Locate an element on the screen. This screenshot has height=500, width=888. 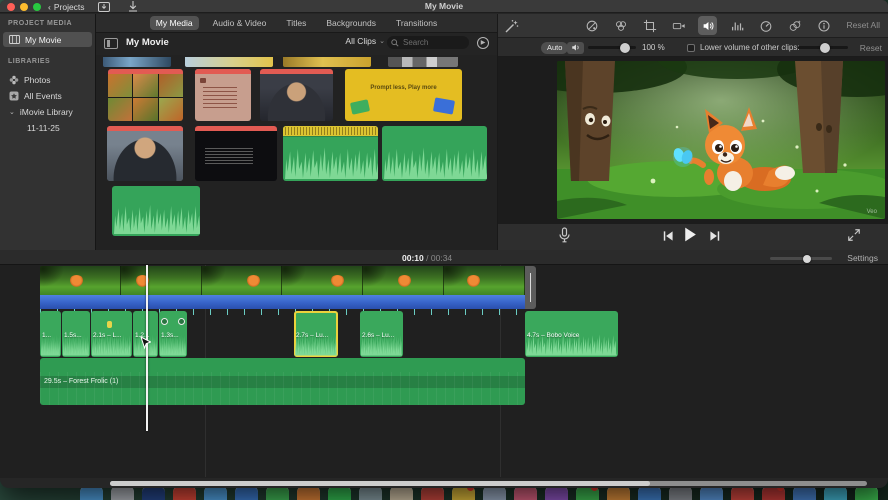
timeline-zoom-knob is located at coordinates (807, 258).